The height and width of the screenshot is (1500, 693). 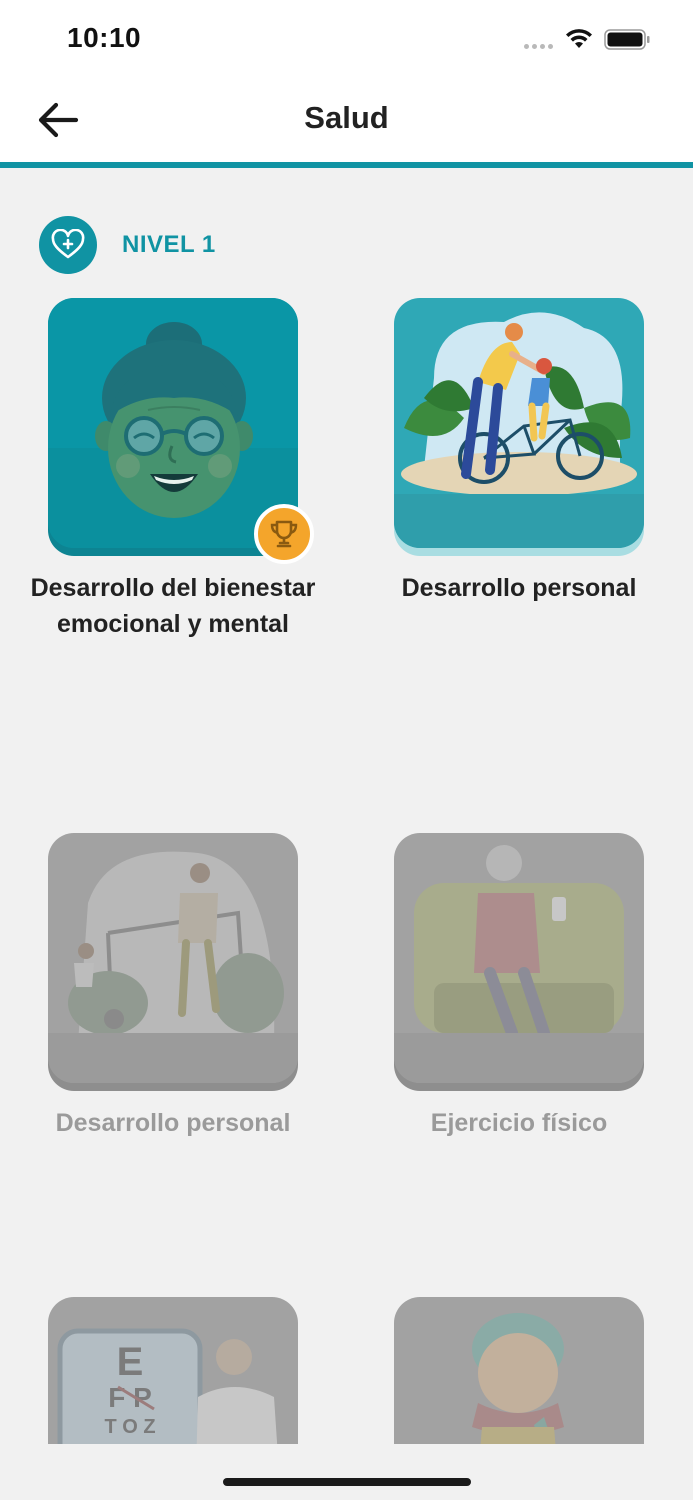 What do you see at coordinates (579, 38) in the screenshot?
I see `wifi-icon` at bounding box center [579, 38].